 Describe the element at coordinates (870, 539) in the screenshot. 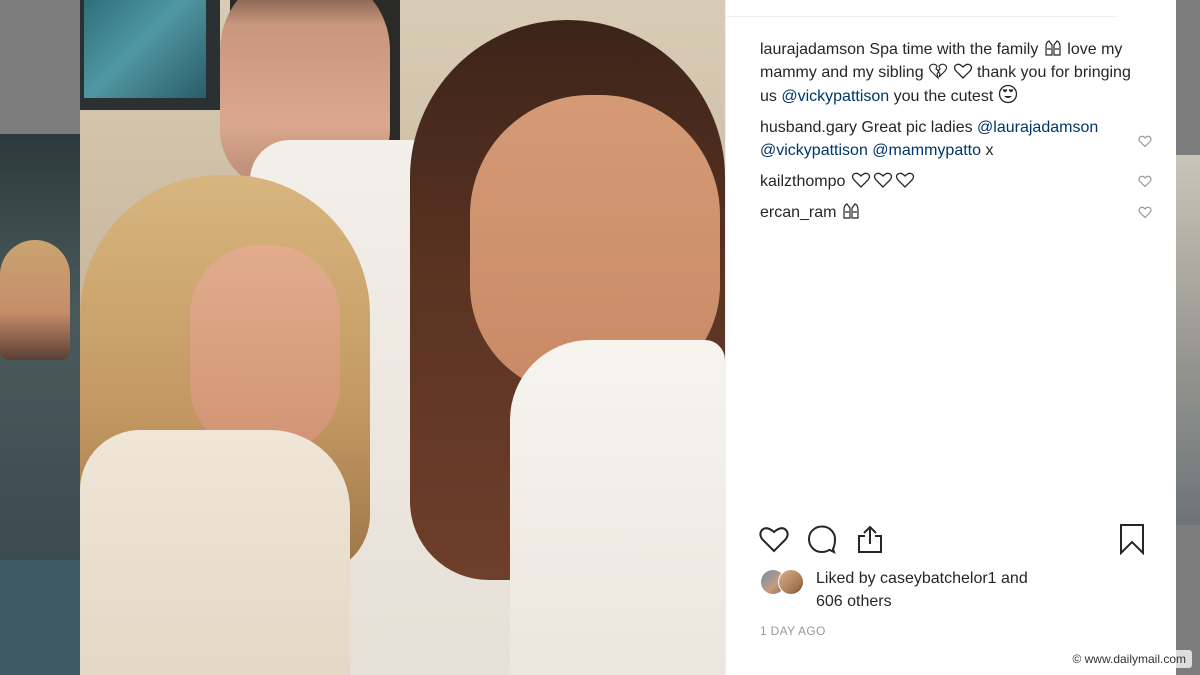

I see `share-icon` at that location.